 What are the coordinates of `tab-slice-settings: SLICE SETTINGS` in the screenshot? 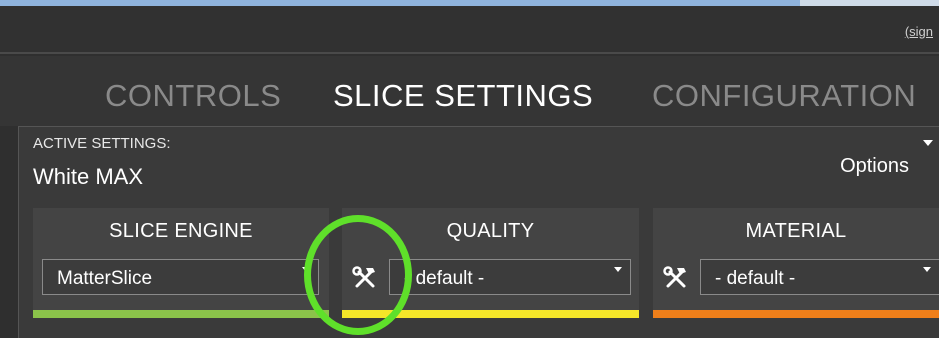 It's located at (463, 96).